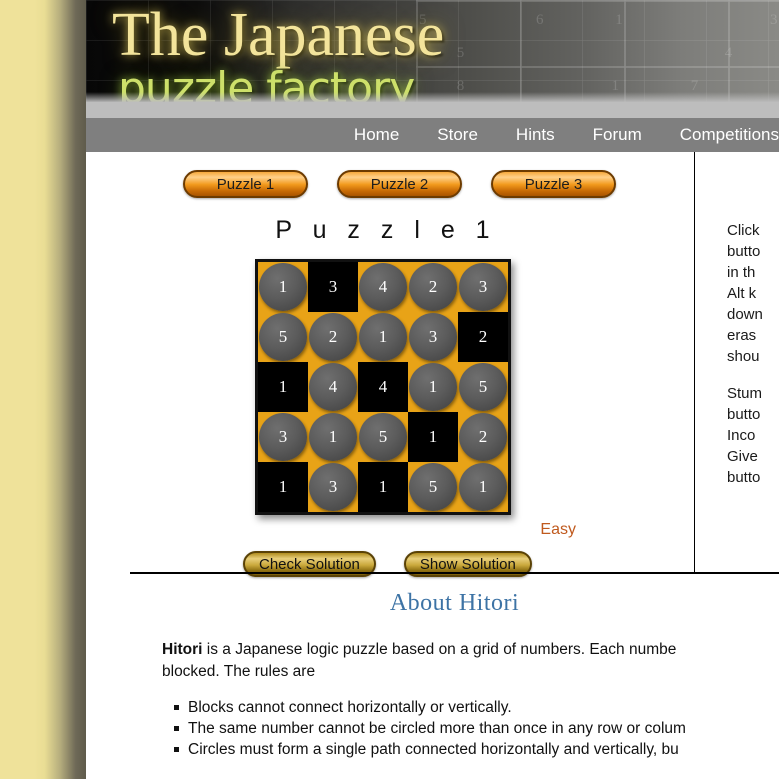  I want to click on sidebar-text-line: Give, so click(742, 456).